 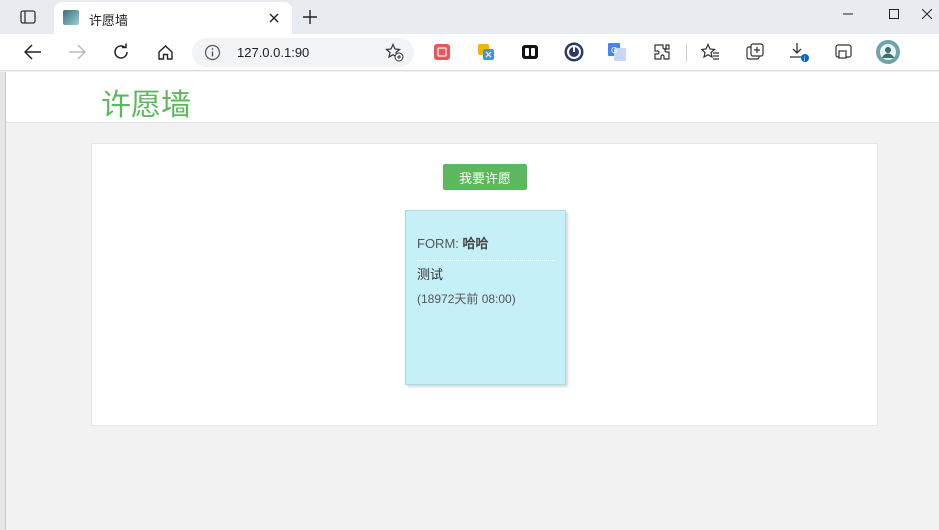 What do you see at coordinates (469, 52) in the screenshot?
I see `browser-toolbar: 127.0.0.1:90 G i` at bounding box center [469, 52].